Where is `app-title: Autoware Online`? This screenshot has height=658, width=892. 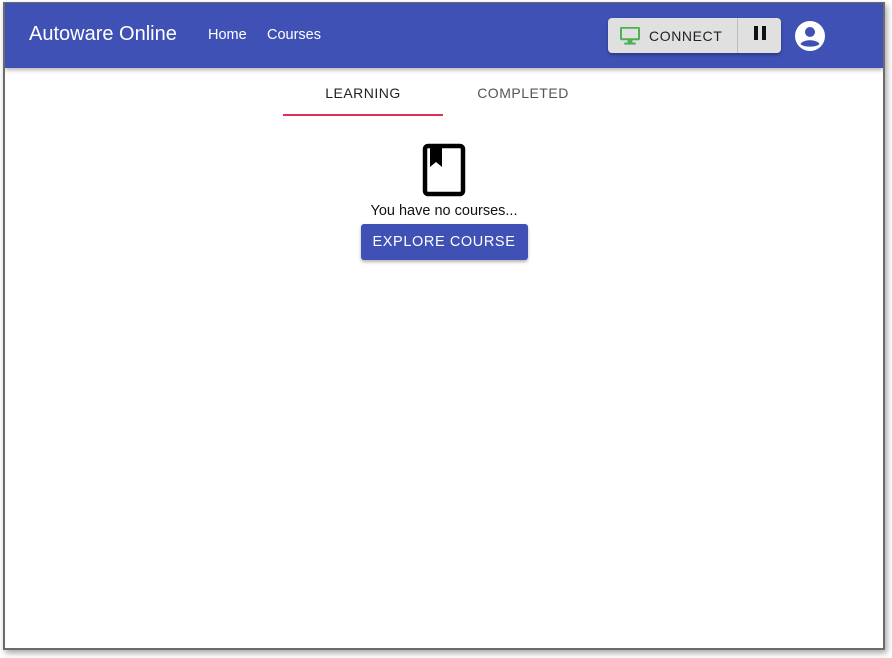
app-title: Autoware Online is located at coordinates (103, 34).